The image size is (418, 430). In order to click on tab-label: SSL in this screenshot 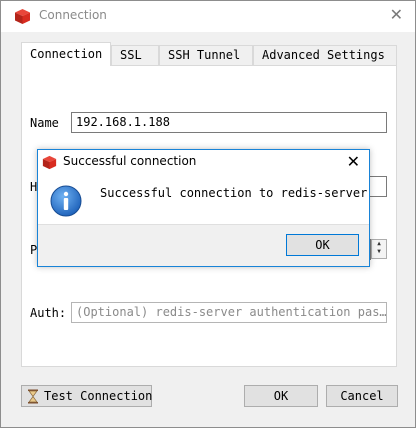, I will do `click(131, 55)`.